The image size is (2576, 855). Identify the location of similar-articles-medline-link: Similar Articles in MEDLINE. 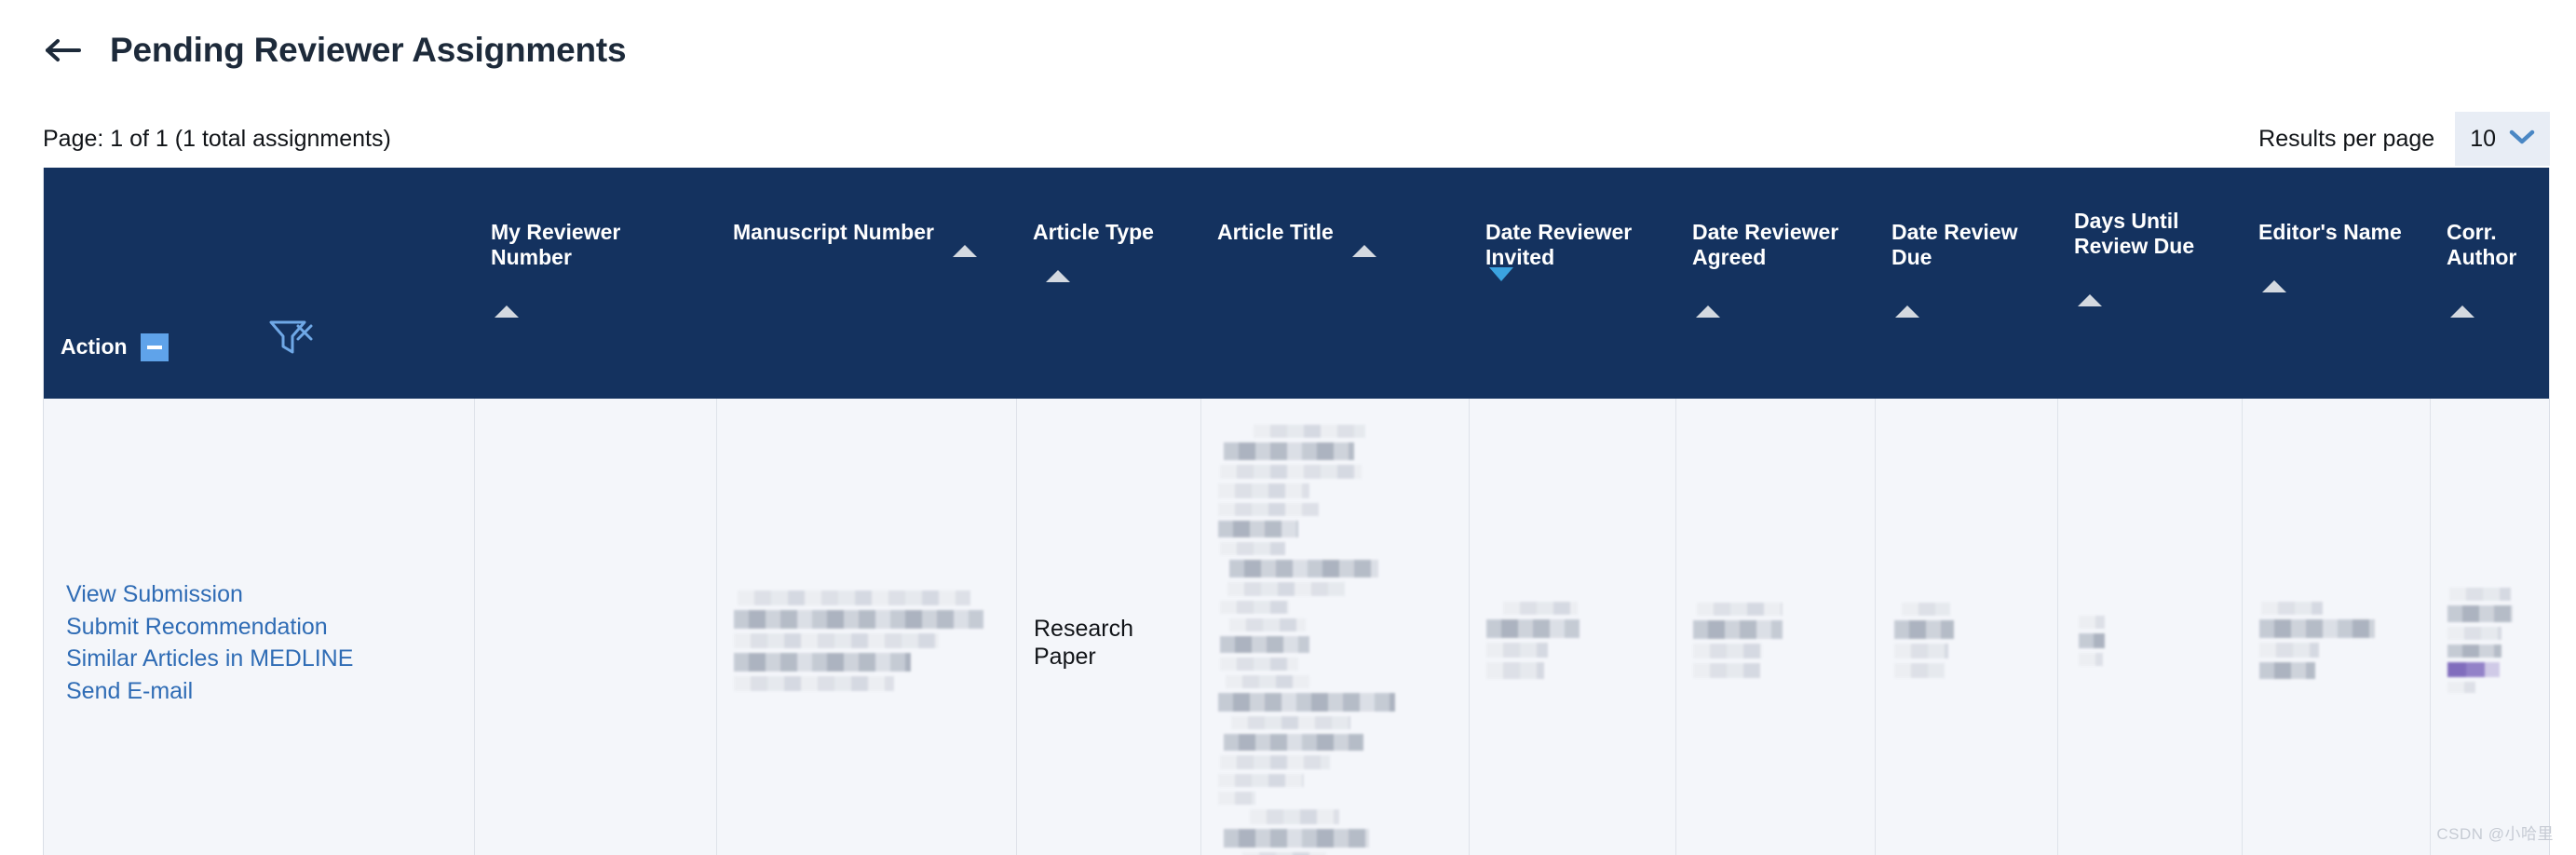
(209, 659).